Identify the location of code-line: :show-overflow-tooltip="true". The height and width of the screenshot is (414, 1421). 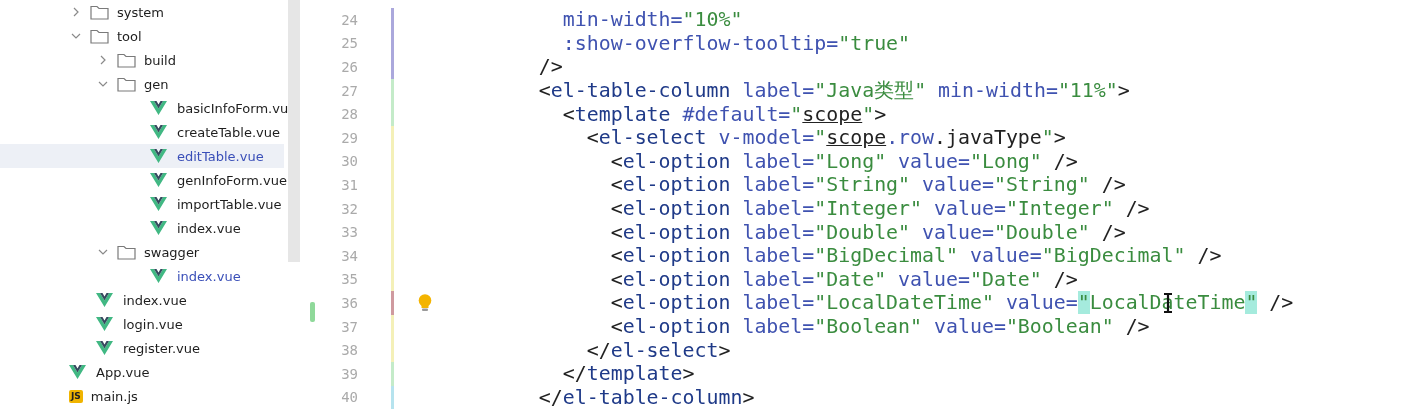
(736, 43).